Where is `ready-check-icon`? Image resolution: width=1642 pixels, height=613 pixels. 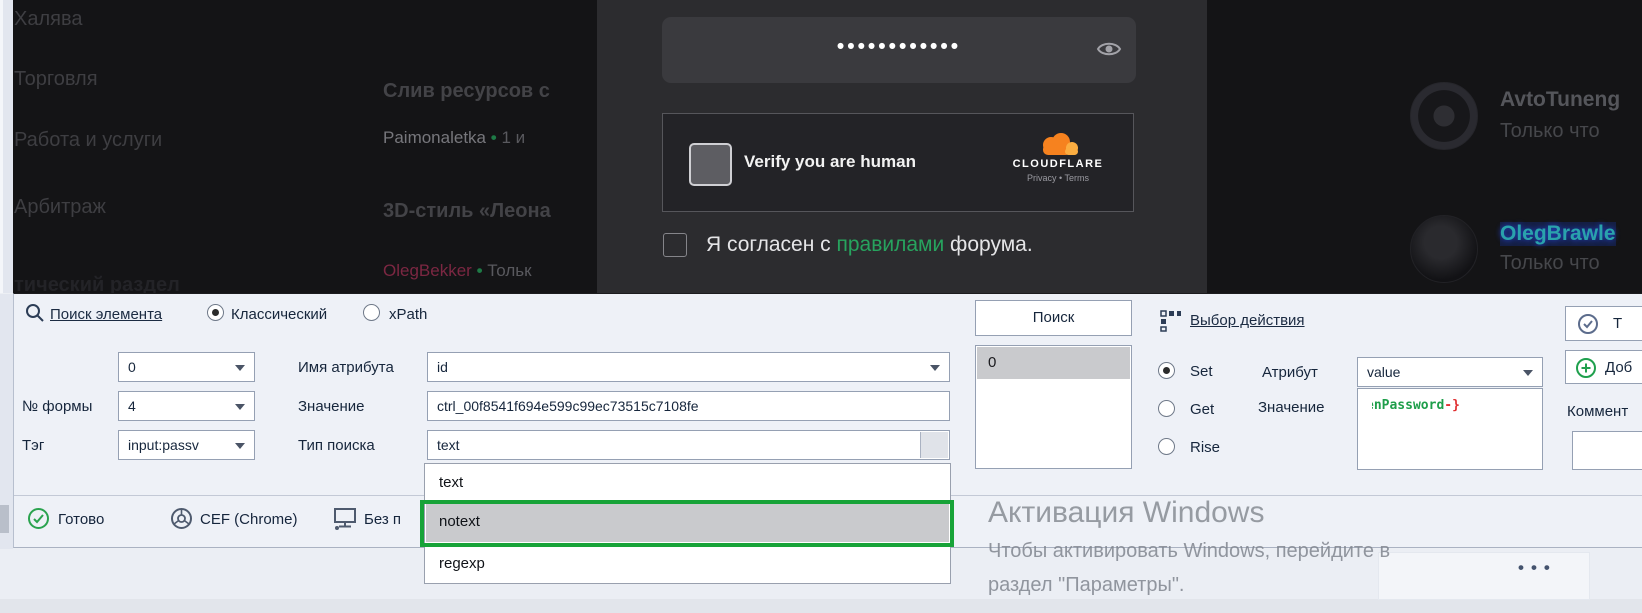
ready-check-icon is located at coordinates (38, 518).